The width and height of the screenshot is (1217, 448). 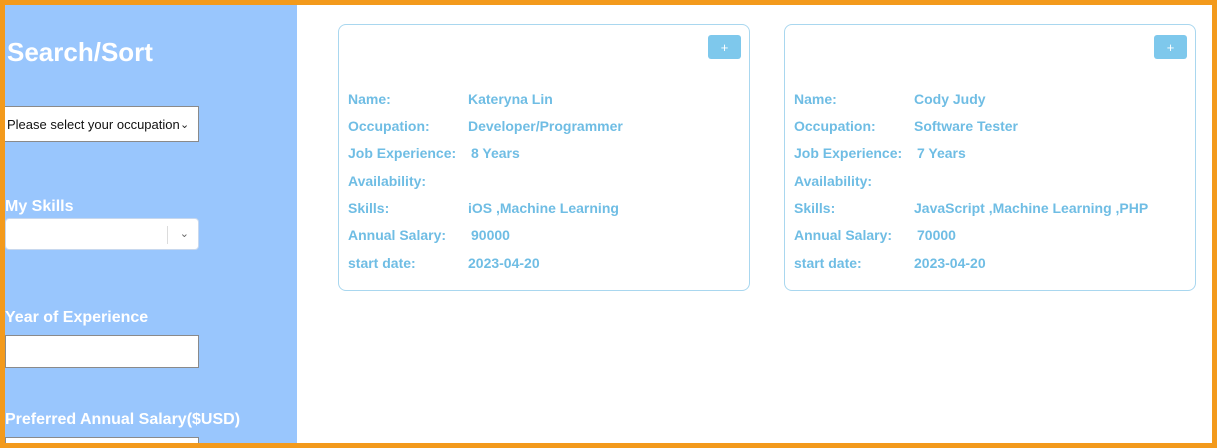 What do you see at coordinates (102, 234) in the screenshot?
I see `skills-multiselect: ⌄` at bounding box center [102, 234].